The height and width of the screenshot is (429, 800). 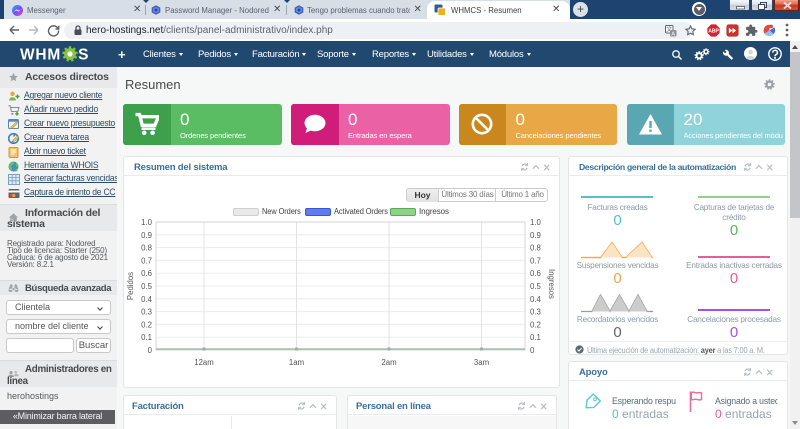 What do you see at coordinates (673, 34) in the screenshot?
I see `svg-text: A` at bounding box center [673, 34].